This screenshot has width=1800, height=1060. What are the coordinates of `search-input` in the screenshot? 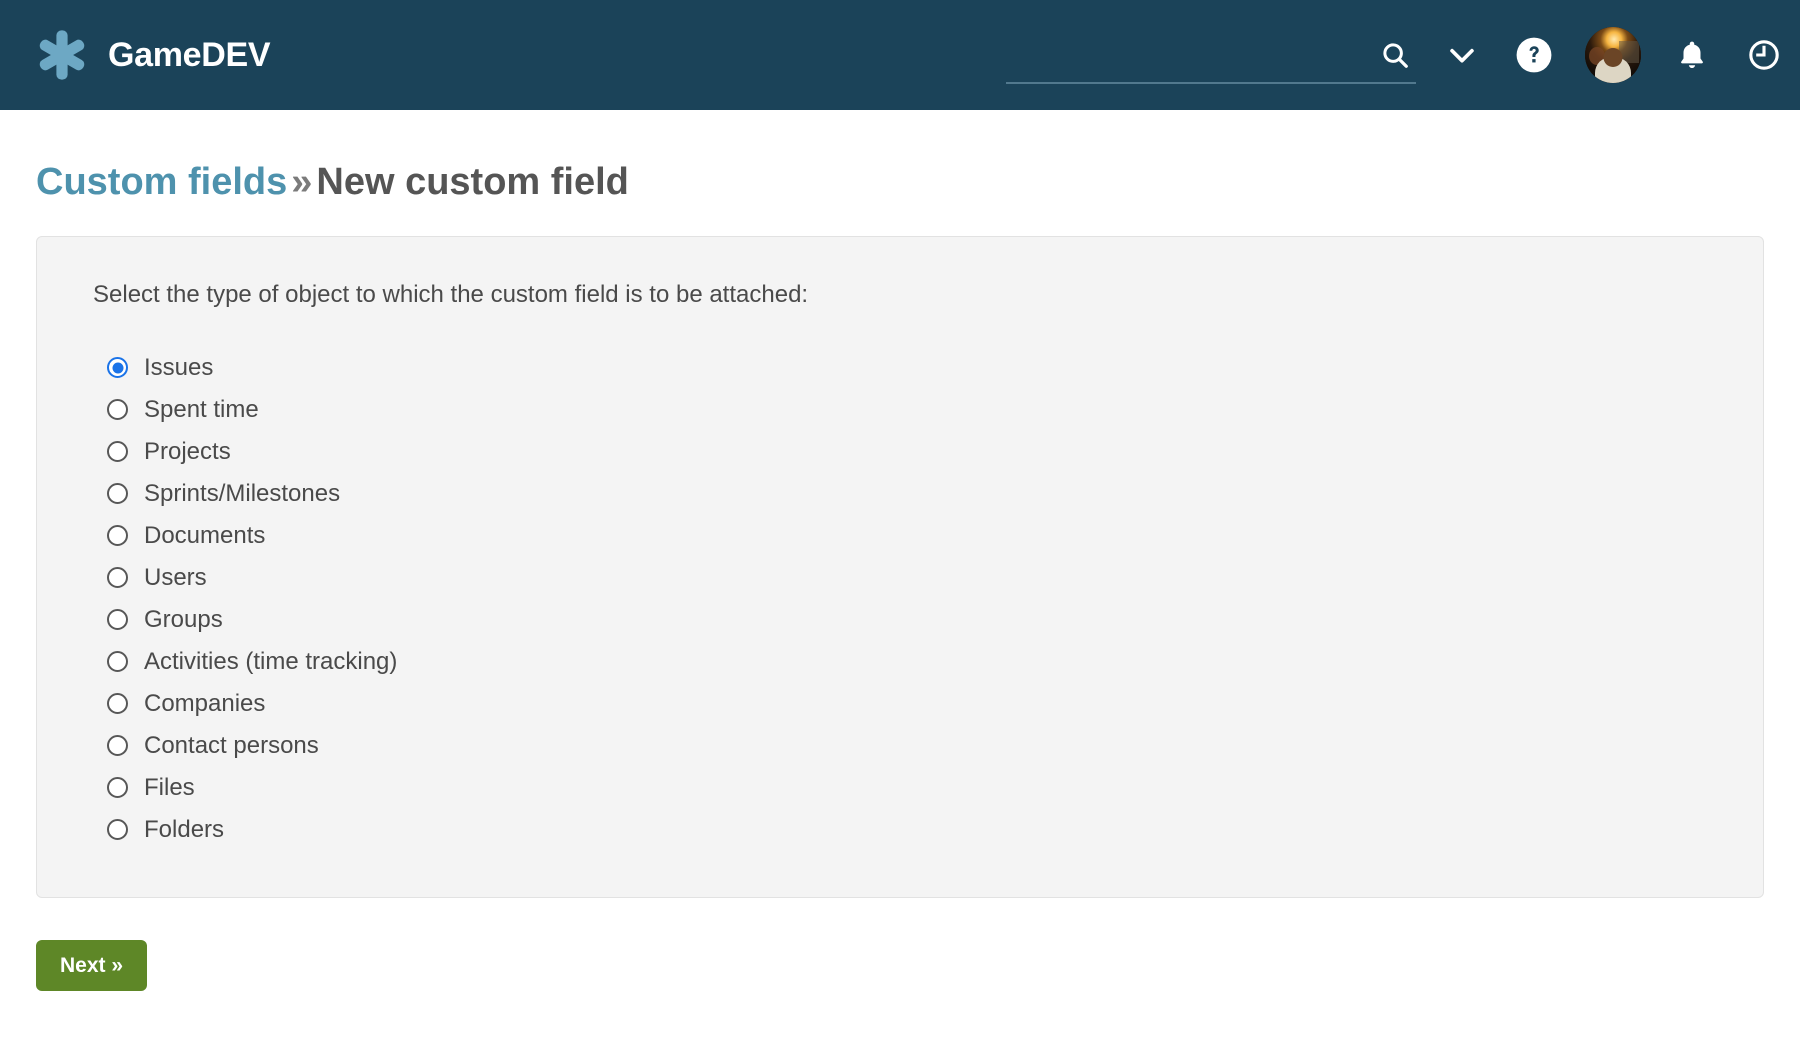 It's located at (1211, 63).